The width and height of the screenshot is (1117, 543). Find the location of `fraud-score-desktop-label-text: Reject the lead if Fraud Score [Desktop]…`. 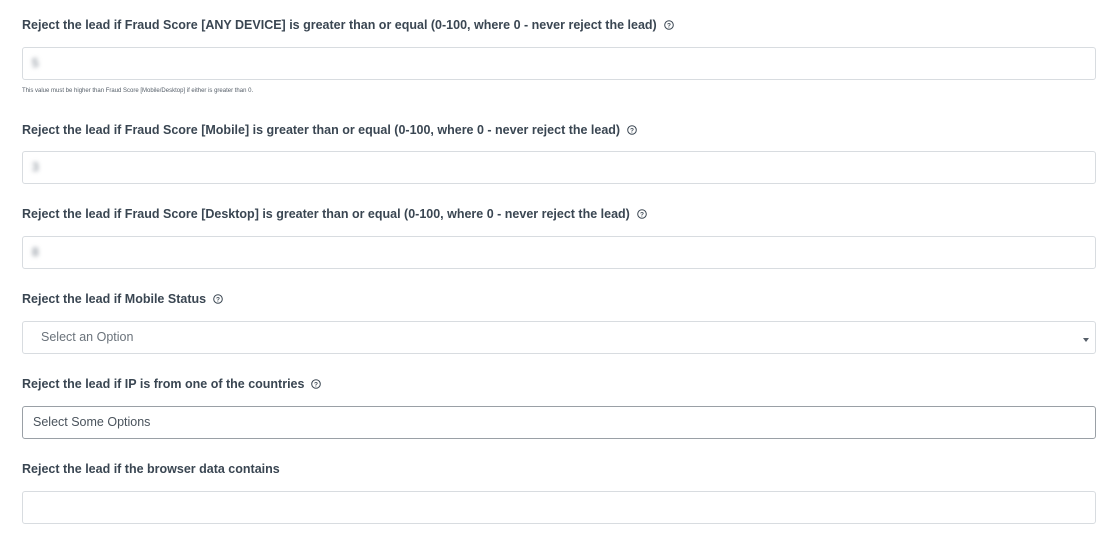

fraud-score-desktop-label-text: Reject the lead if Fraud Score [Desktop]… is located at coordinates (326, 214).